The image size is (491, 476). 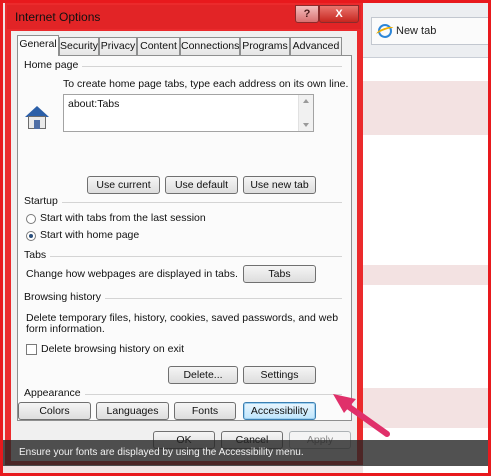 I want to click on tab-connections: Connections, so click(x=210, y=46).